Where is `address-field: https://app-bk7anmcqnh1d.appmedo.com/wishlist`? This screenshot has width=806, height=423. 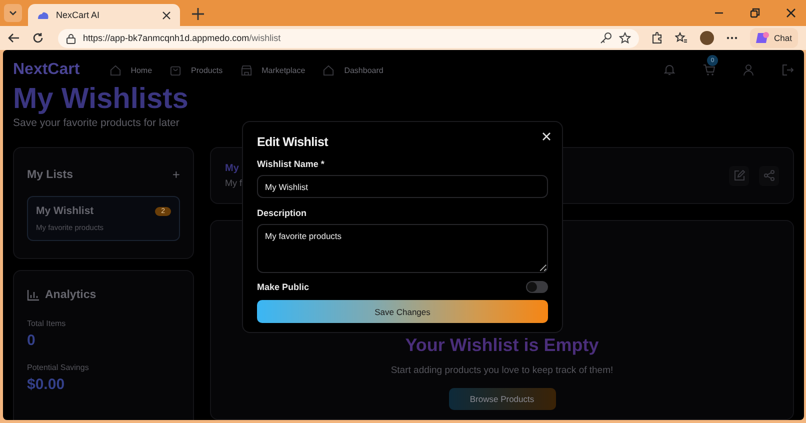
address-field: https://app-bk7anmcqnh1d.appmedo.com/wishlist is located at coordinates (349, 38).